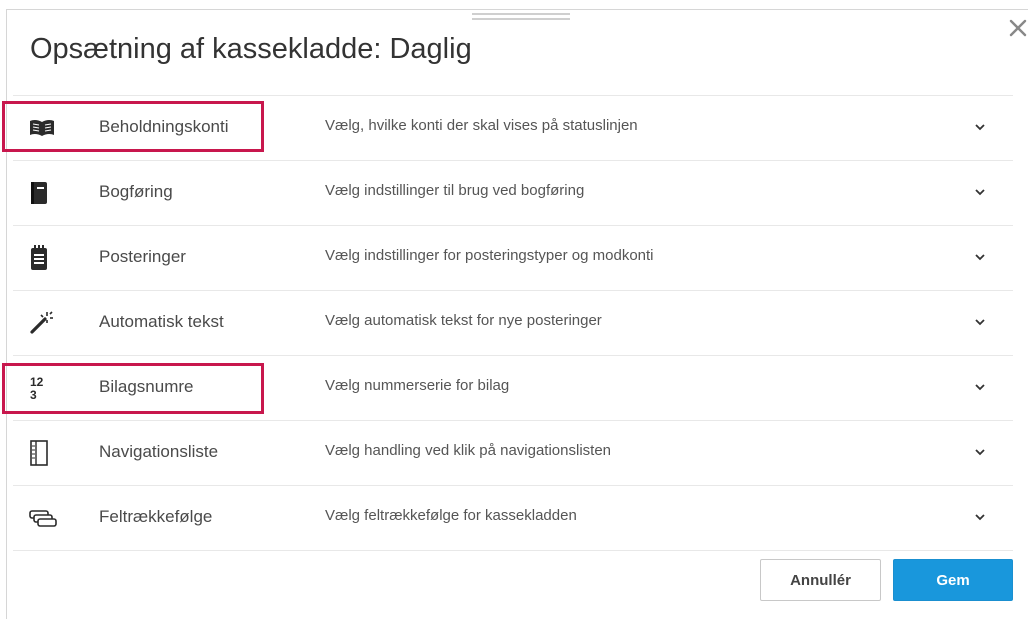 The image size is (1028, 619). What do you see at coordinates (43, 518) in the screenshot?
I see `field-order-icon` at bounding box center [43, 518].